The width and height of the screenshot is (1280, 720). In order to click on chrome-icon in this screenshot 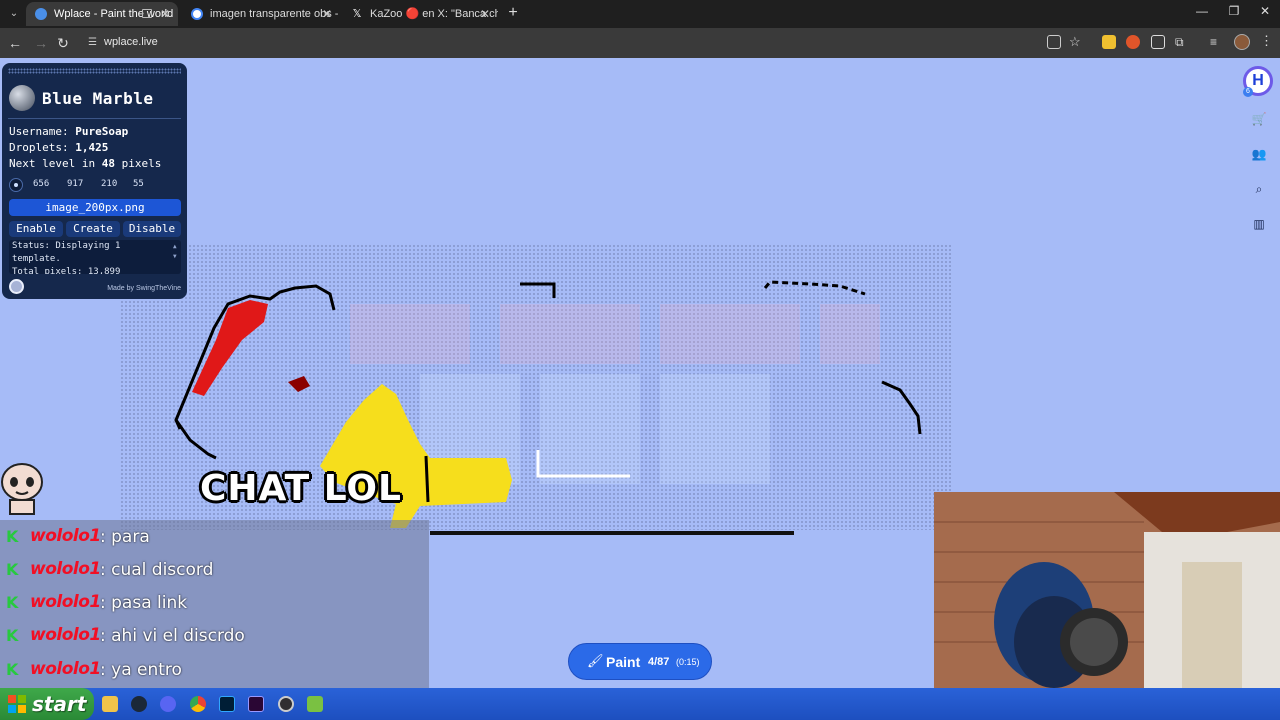, I will do `click(198, 704)`.